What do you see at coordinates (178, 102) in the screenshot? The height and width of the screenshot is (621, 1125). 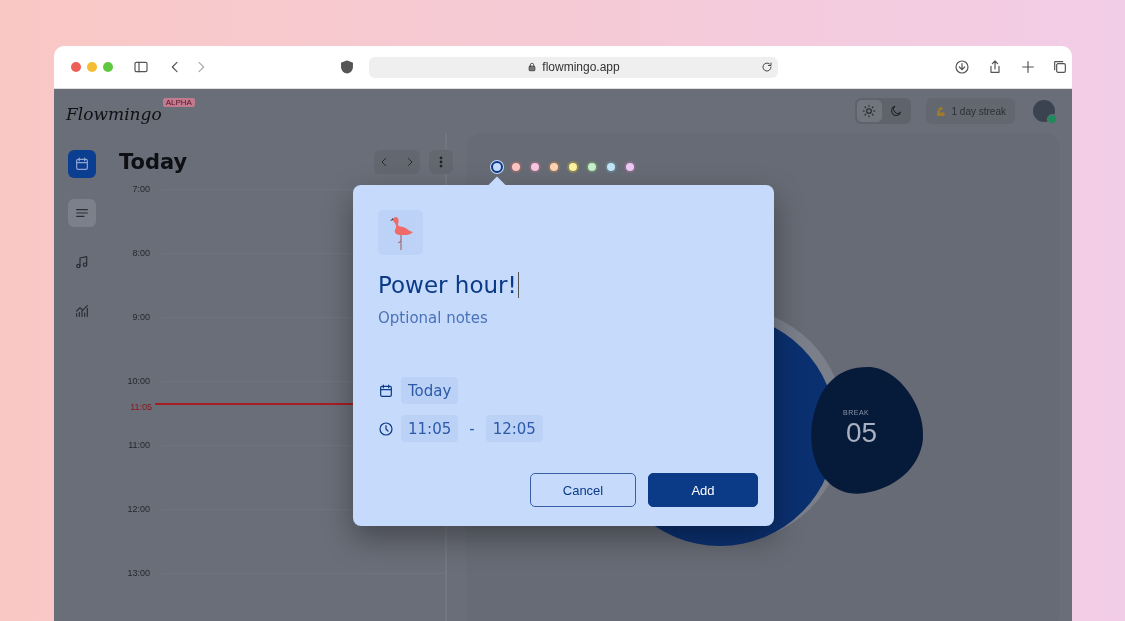 I see `badge: ALPHA` at bounding box center [178, 102].